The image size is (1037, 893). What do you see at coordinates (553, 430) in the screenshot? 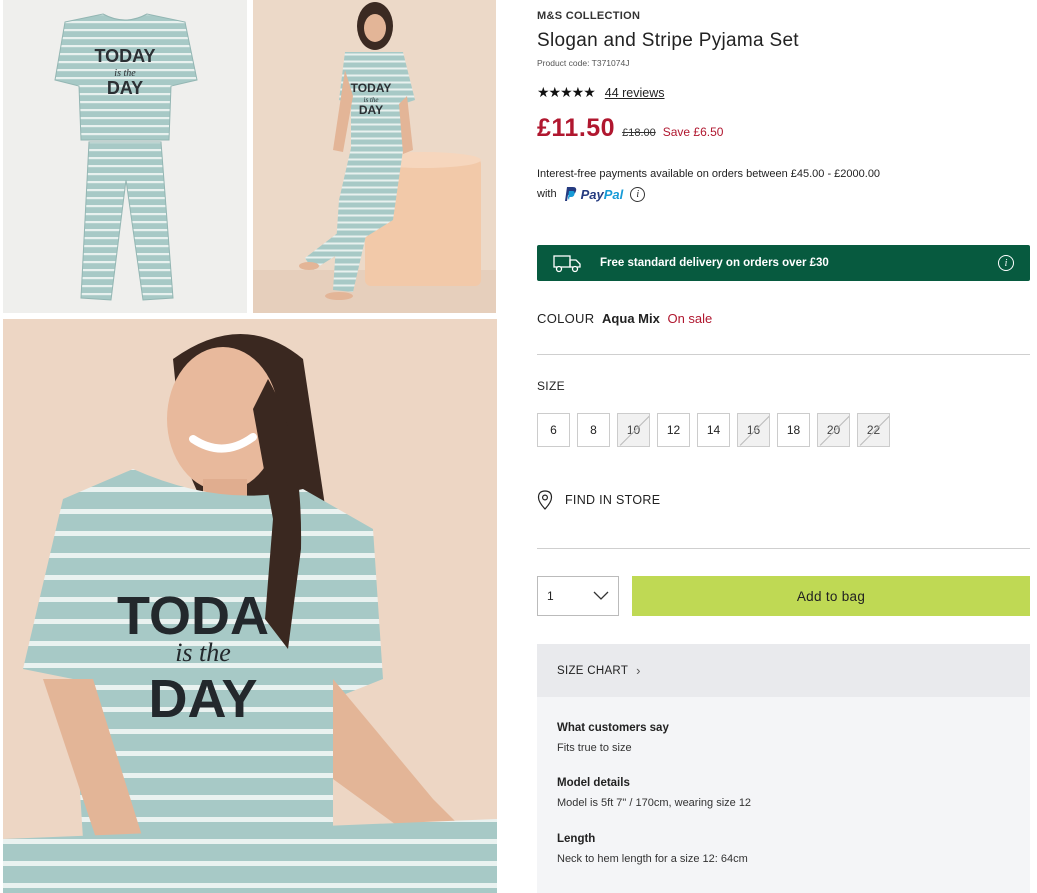
I see `size-option-6: 6` at bounding box center [553, 430].